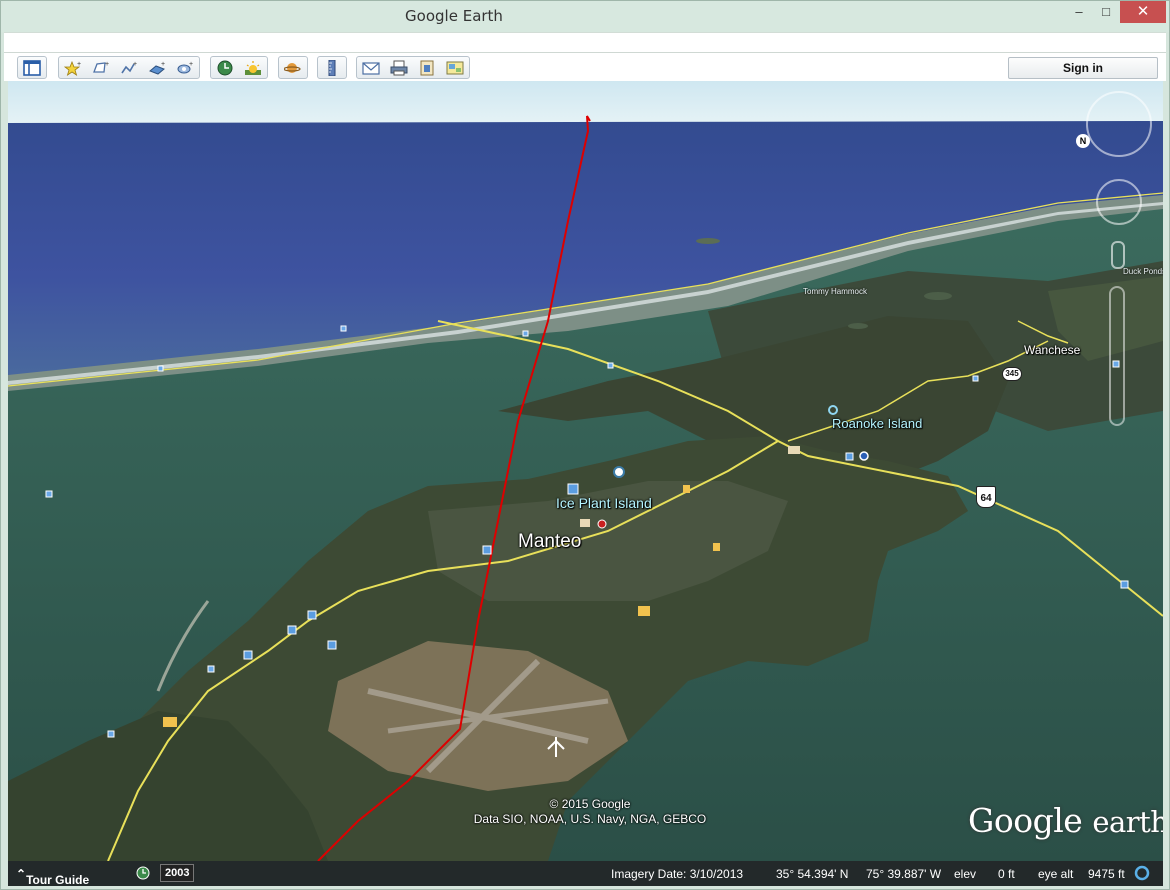  What do you see at coordinates (1083, 68) in the screenshot?
I see `sign-in-button: Sign in` at bounding box center [1083, 68].